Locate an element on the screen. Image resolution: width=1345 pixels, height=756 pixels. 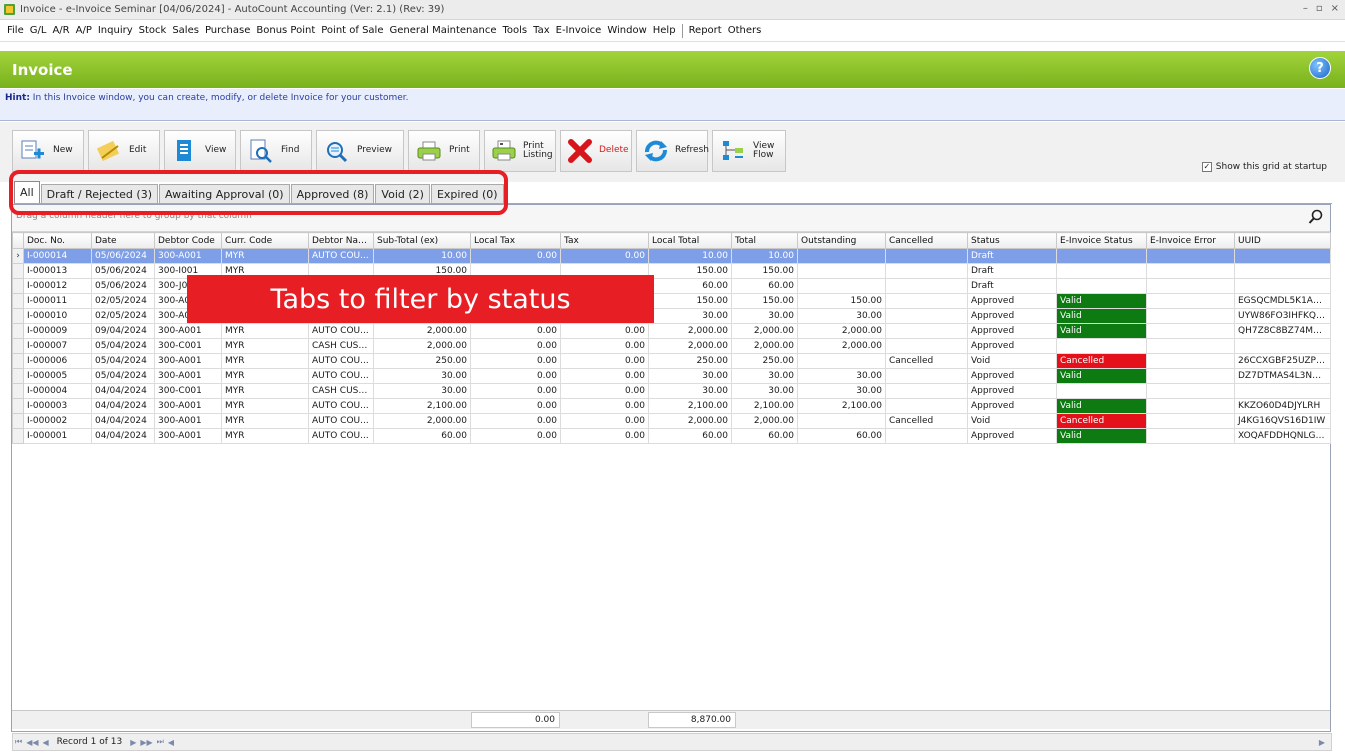
col-cancelled: Cancelled is located at coordinates (926, 240).